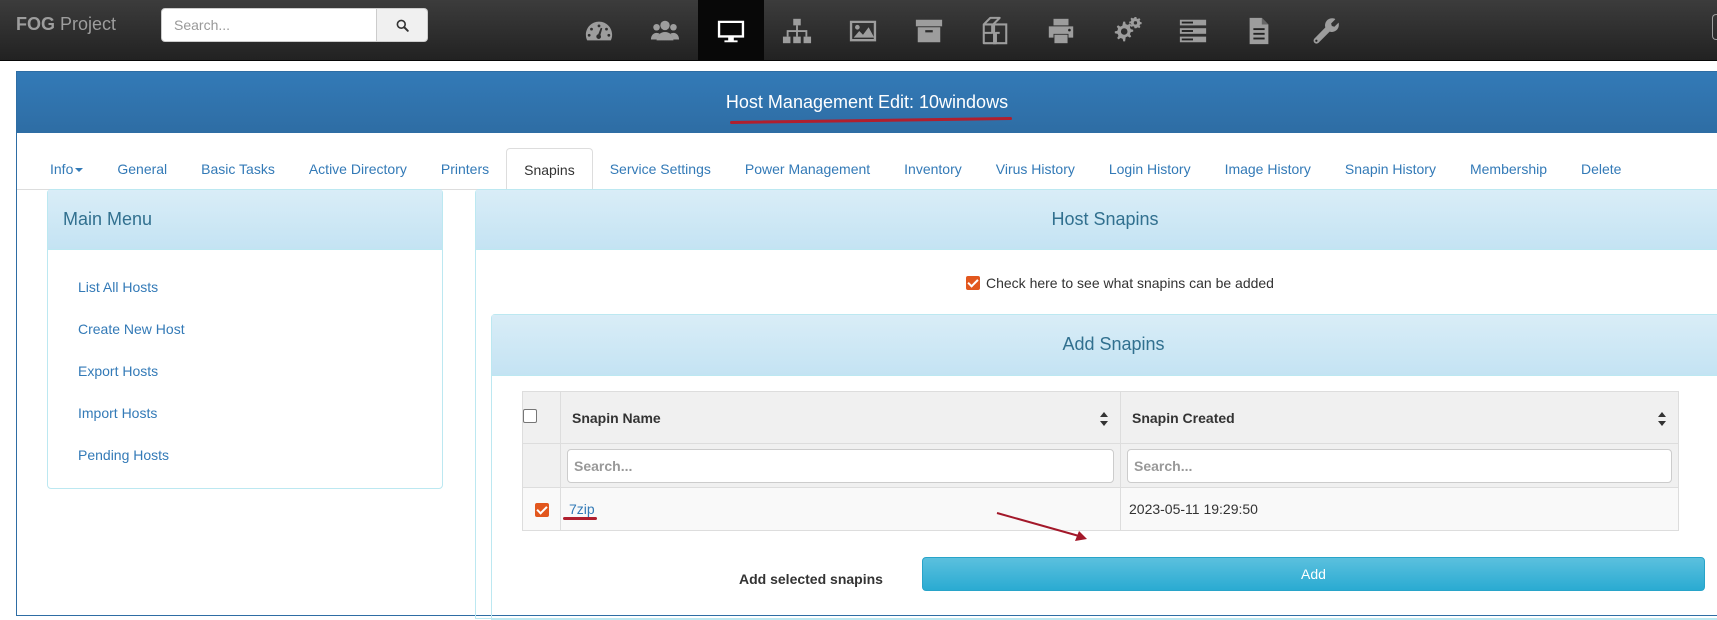  Describe the element at coordinates (245, 220) in the screenshot. I see `main-menu-title: Main Menu` at that location.